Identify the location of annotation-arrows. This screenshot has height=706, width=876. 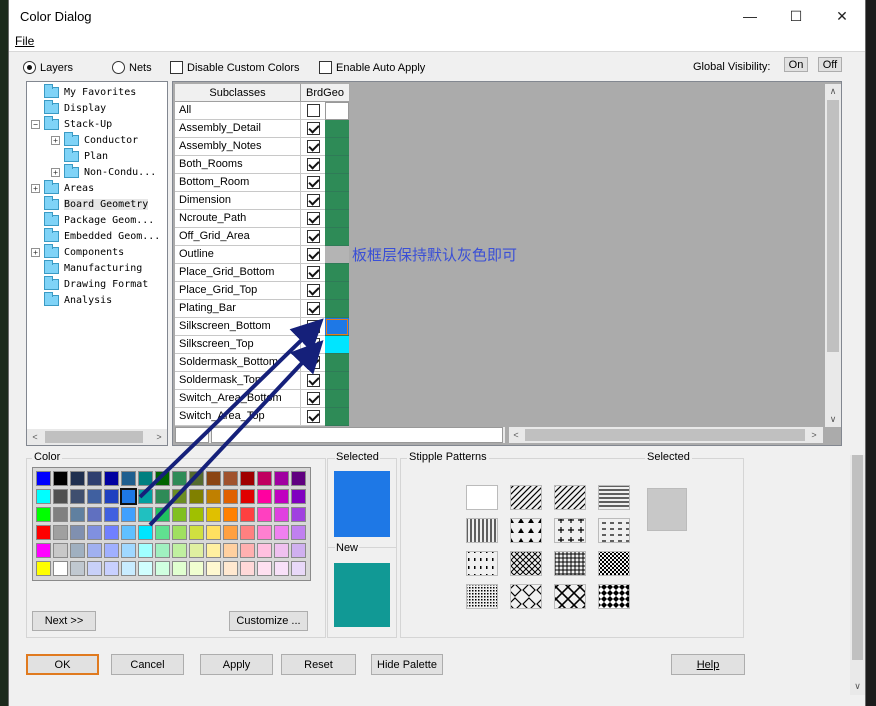
(231, 422).